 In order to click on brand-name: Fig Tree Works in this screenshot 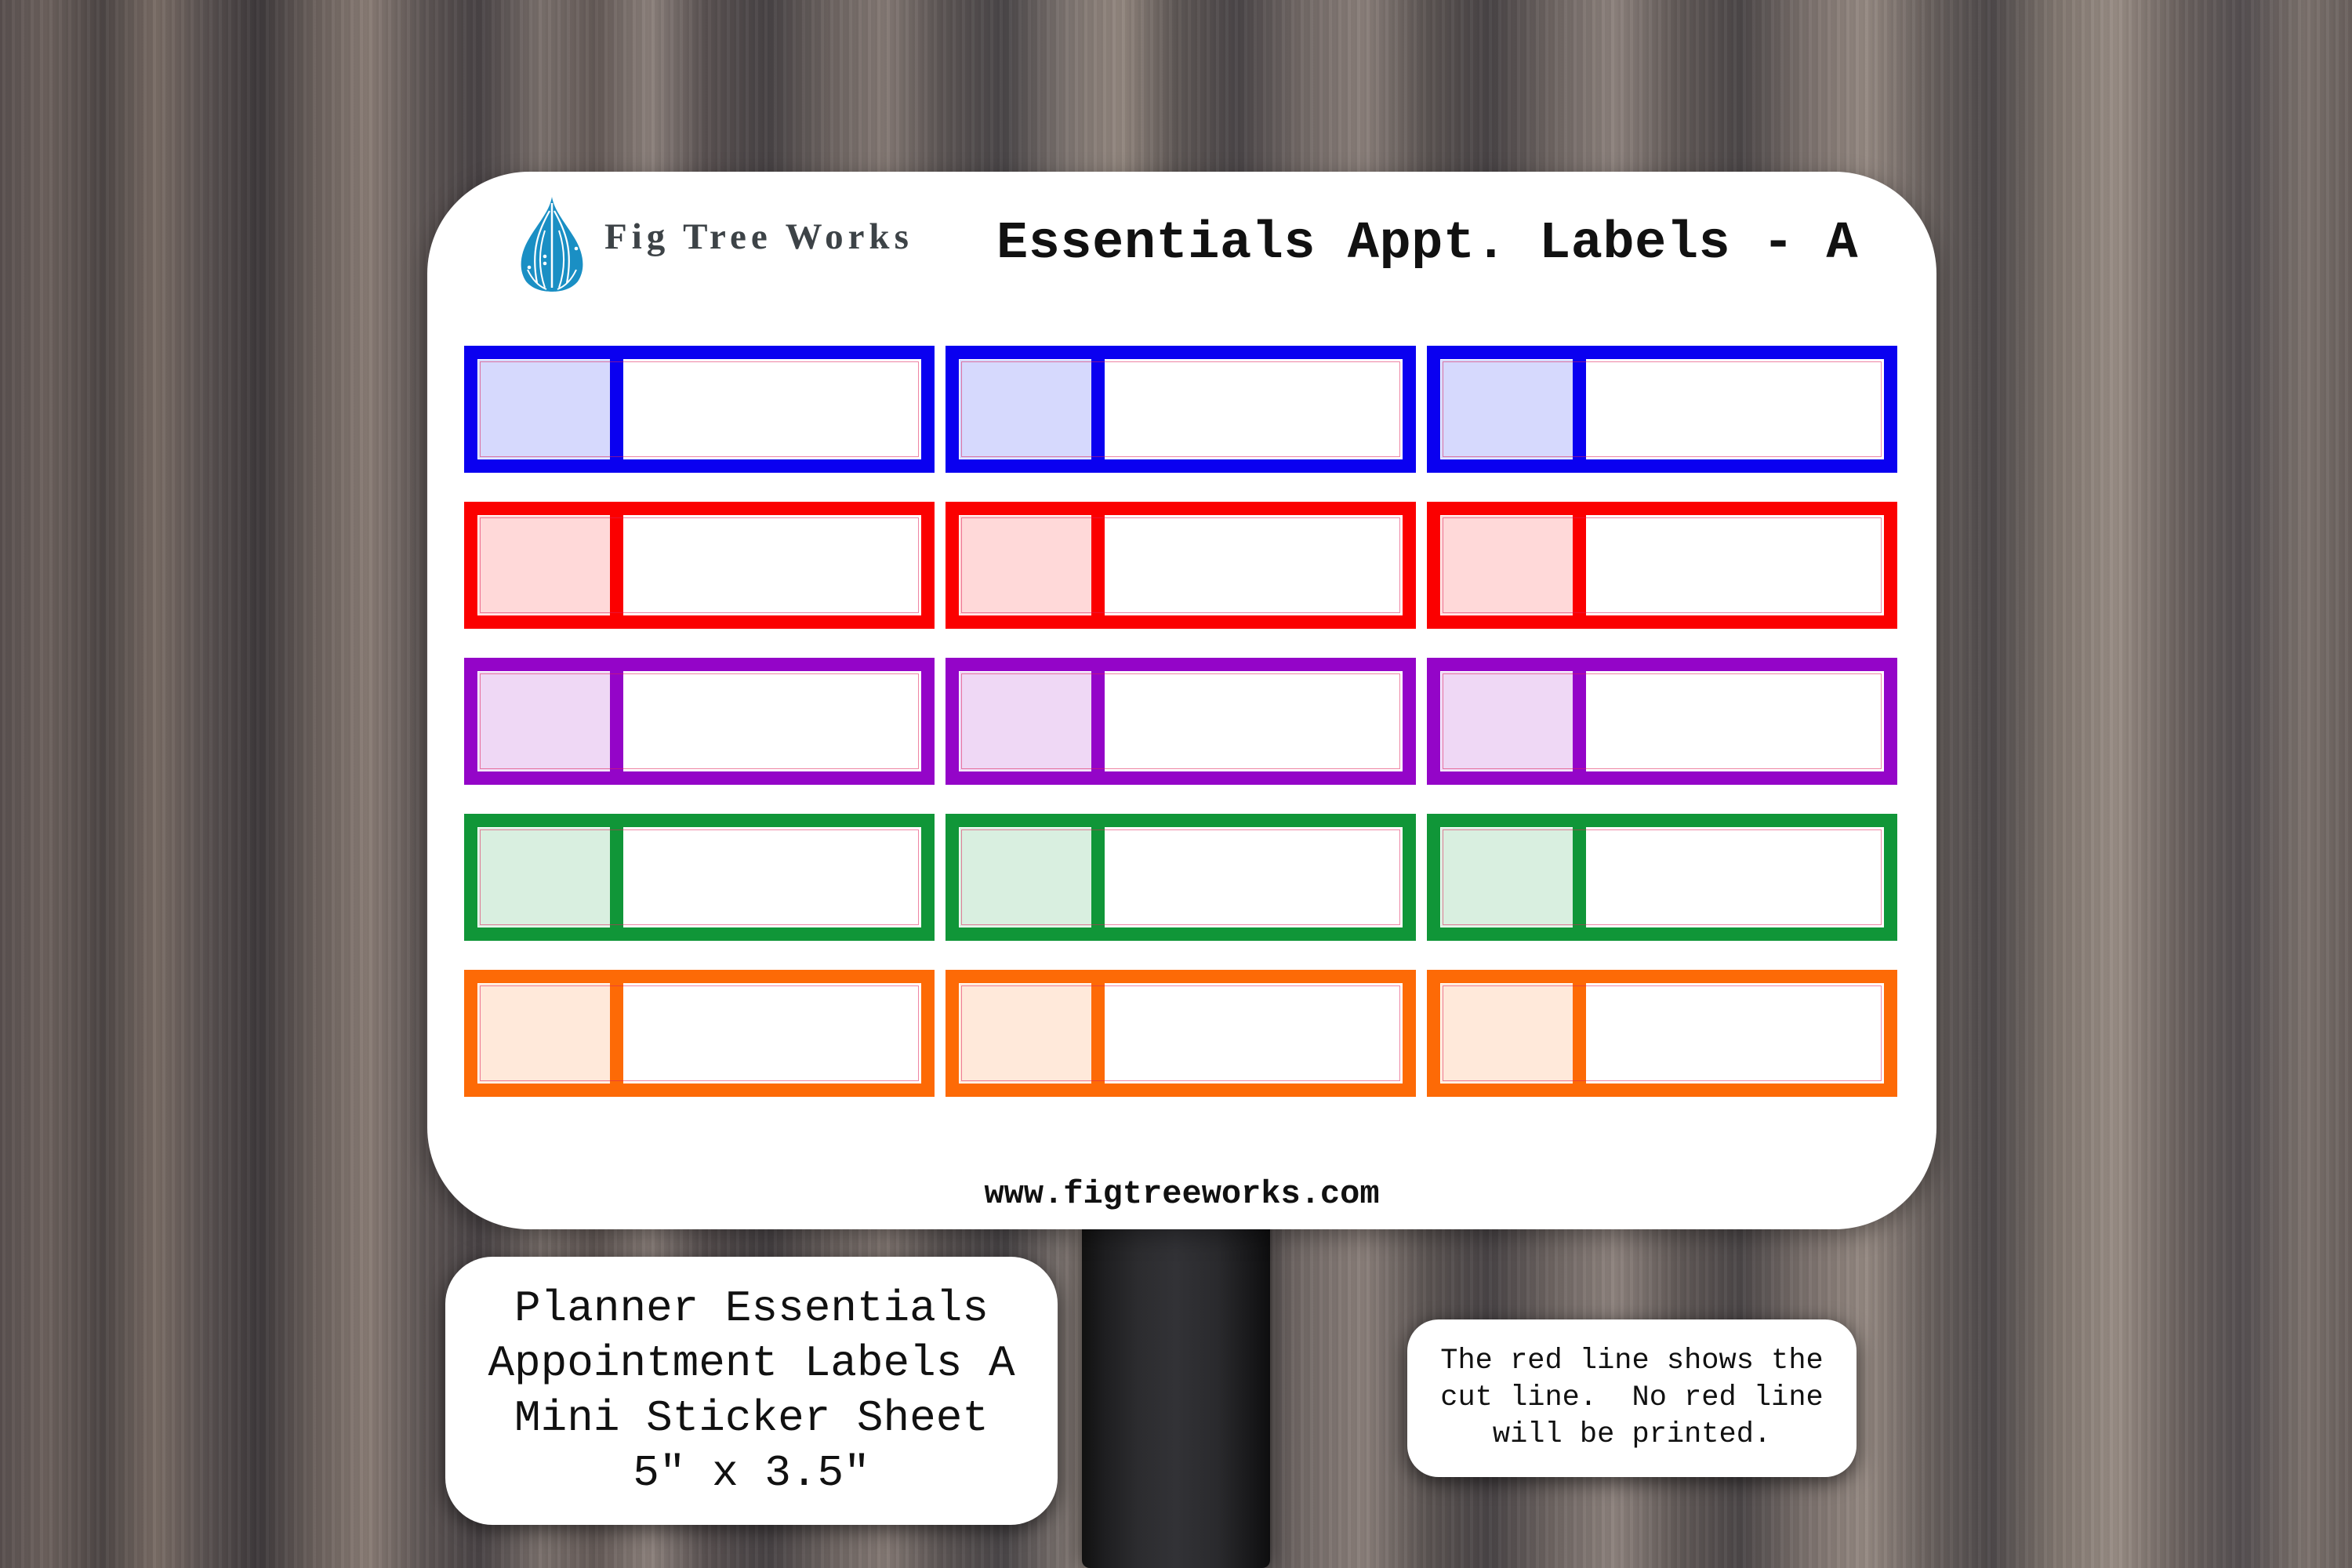, I will do `click(758, 237)`.